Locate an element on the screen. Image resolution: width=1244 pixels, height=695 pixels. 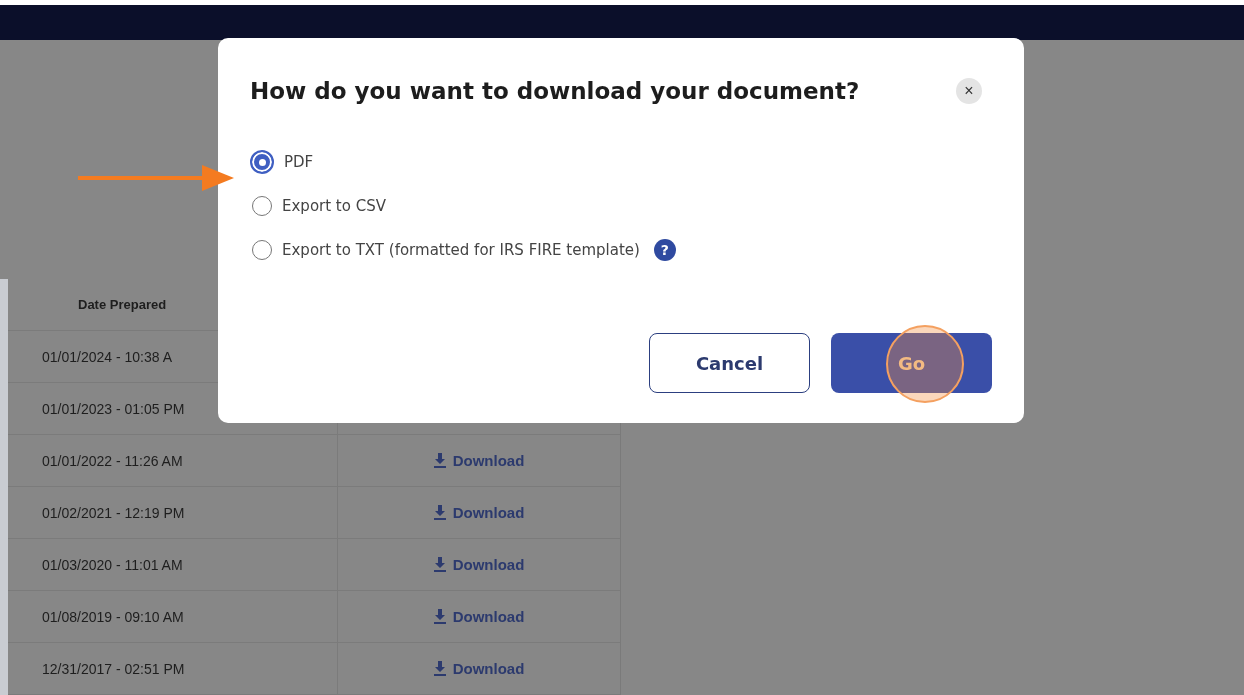
help-icon: ? is located at coordinates (664, 250).